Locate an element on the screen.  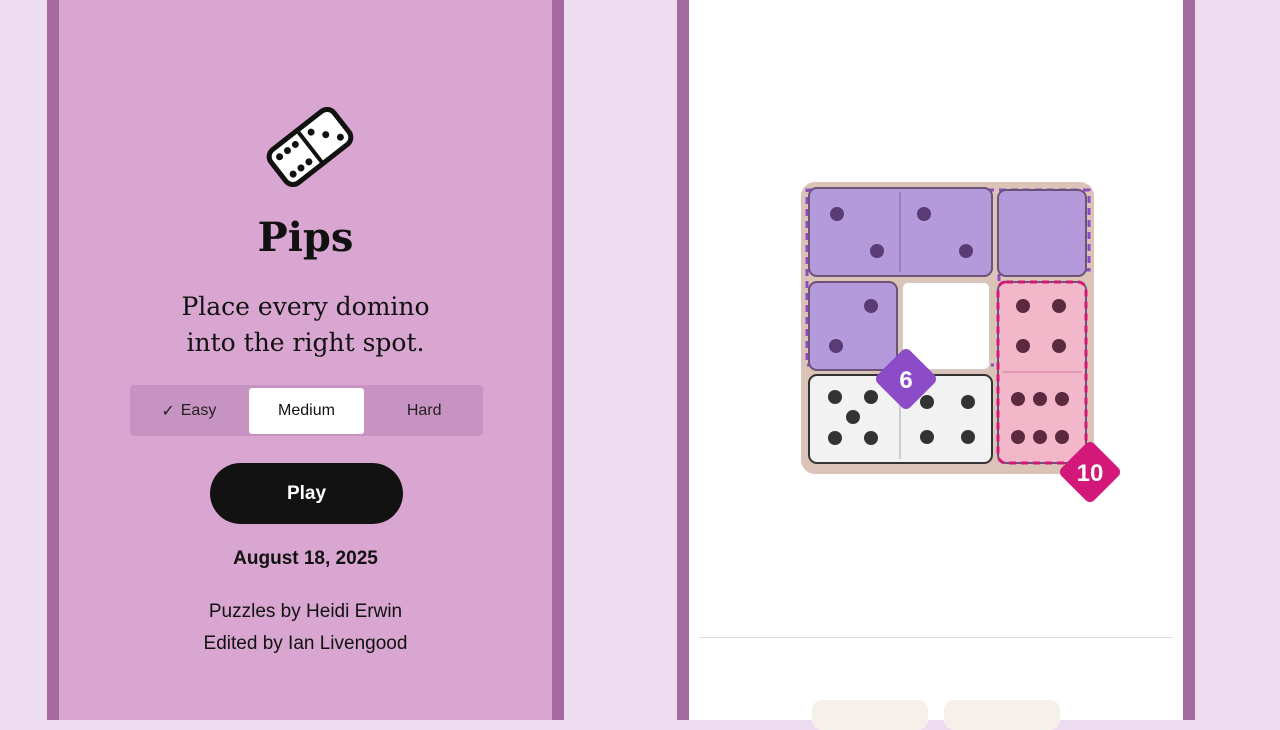
tagline-line-2: into the right spot. is located at coordinates (305, 342).